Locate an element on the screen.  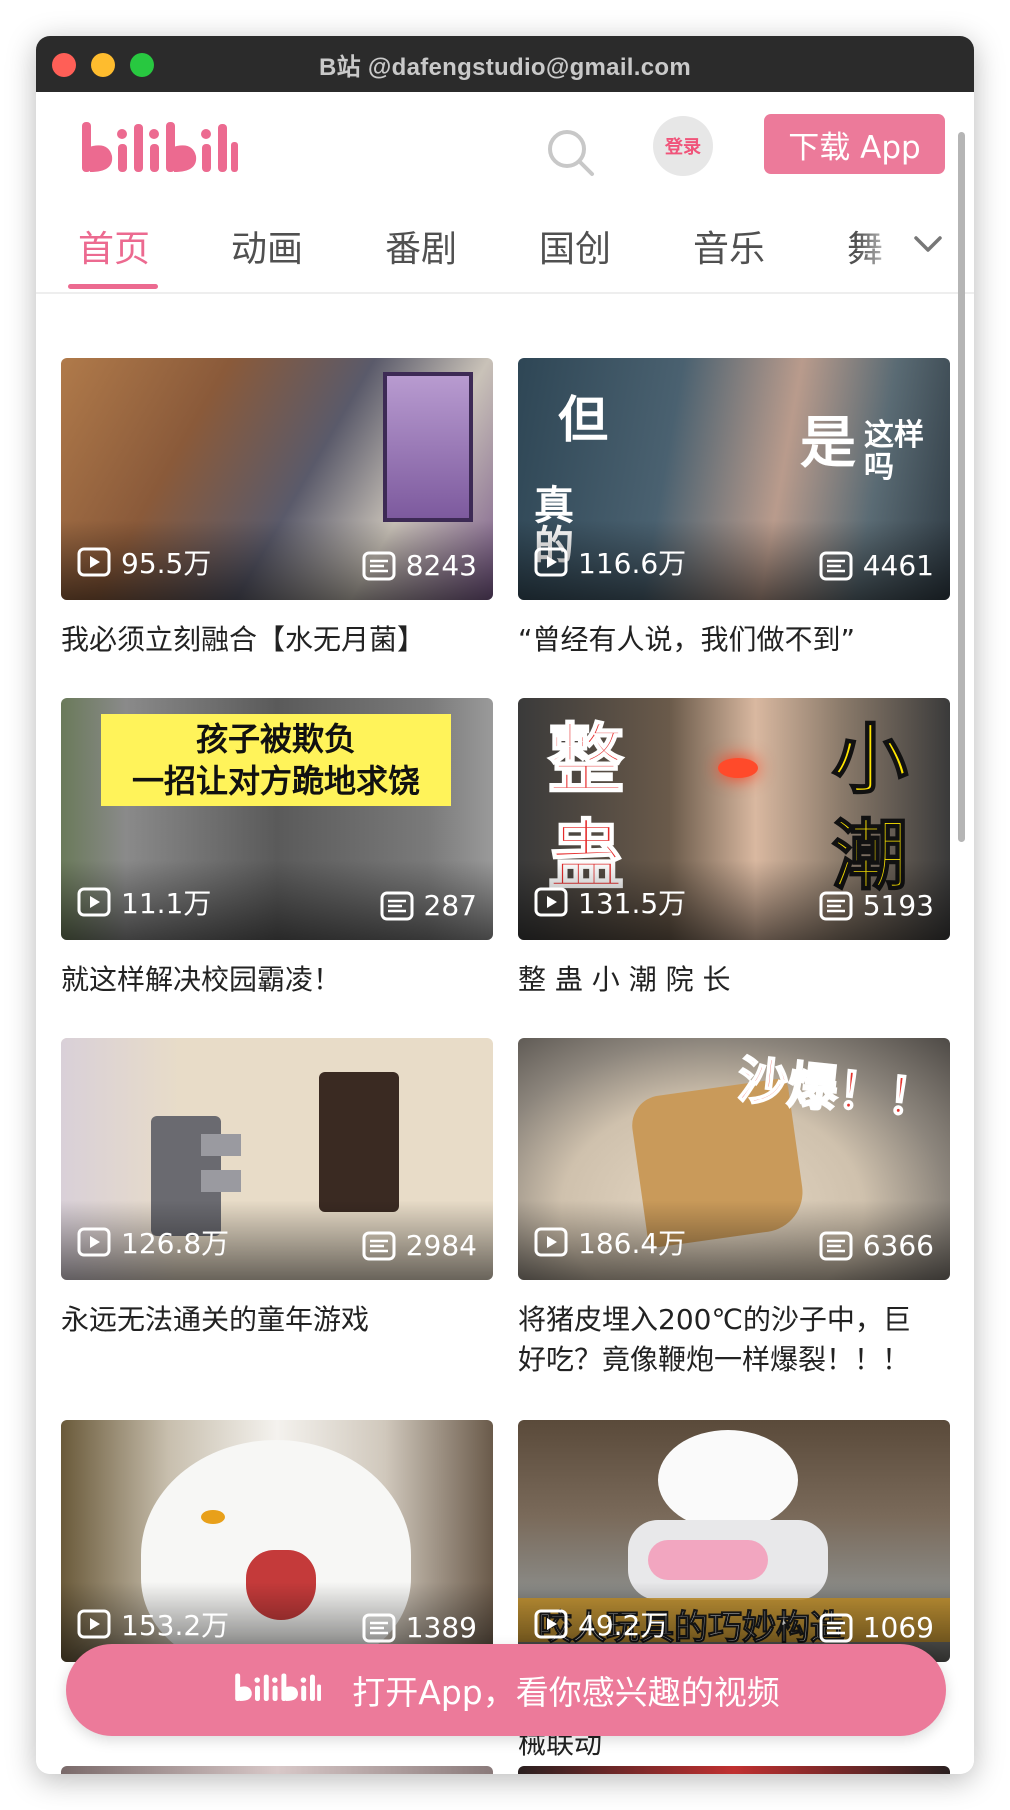
panda-head is located at coordinates (728, 1480).